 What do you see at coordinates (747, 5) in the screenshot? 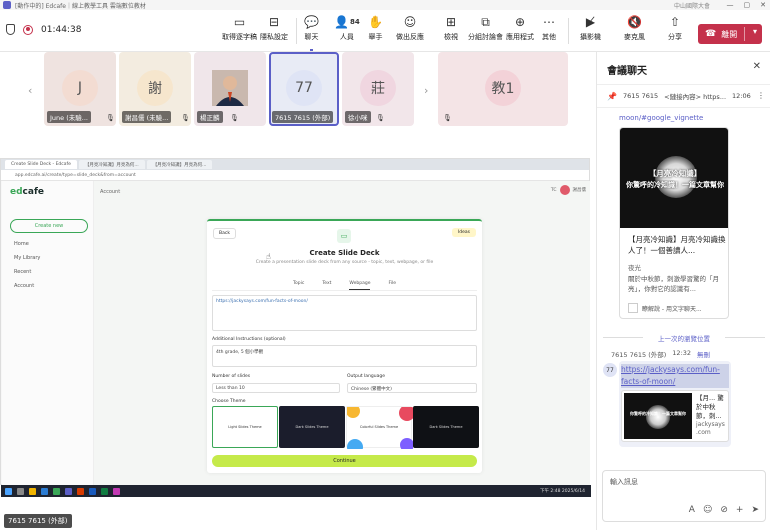
I see `maximize-icon: ▢` at bounding box center [747, 5].